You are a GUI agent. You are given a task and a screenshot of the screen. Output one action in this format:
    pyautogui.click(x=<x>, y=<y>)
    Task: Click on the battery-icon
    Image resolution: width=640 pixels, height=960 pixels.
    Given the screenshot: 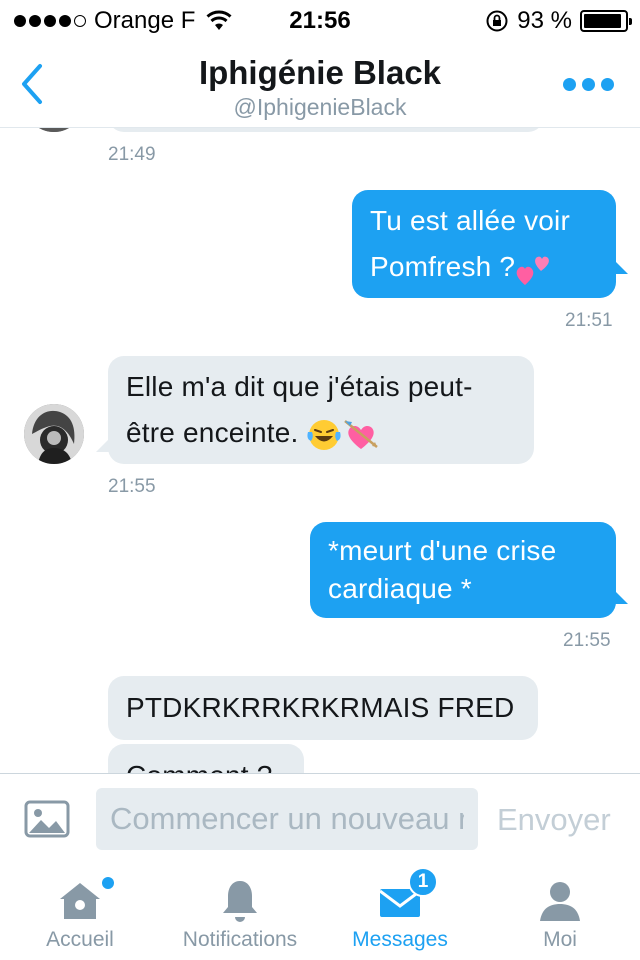 What is the action you would take?
    pyautogui.click(x=606, y=21)
    